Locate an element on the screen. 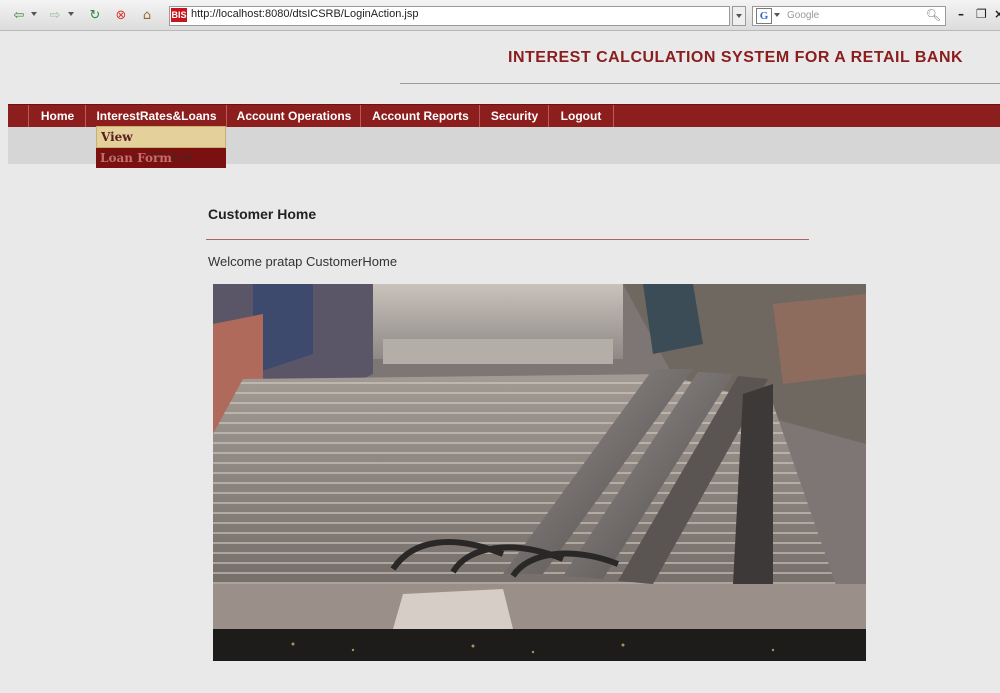 The height and width of the screenshot is (693, 1000). google-icon: G is located at coordinates (764, 16).